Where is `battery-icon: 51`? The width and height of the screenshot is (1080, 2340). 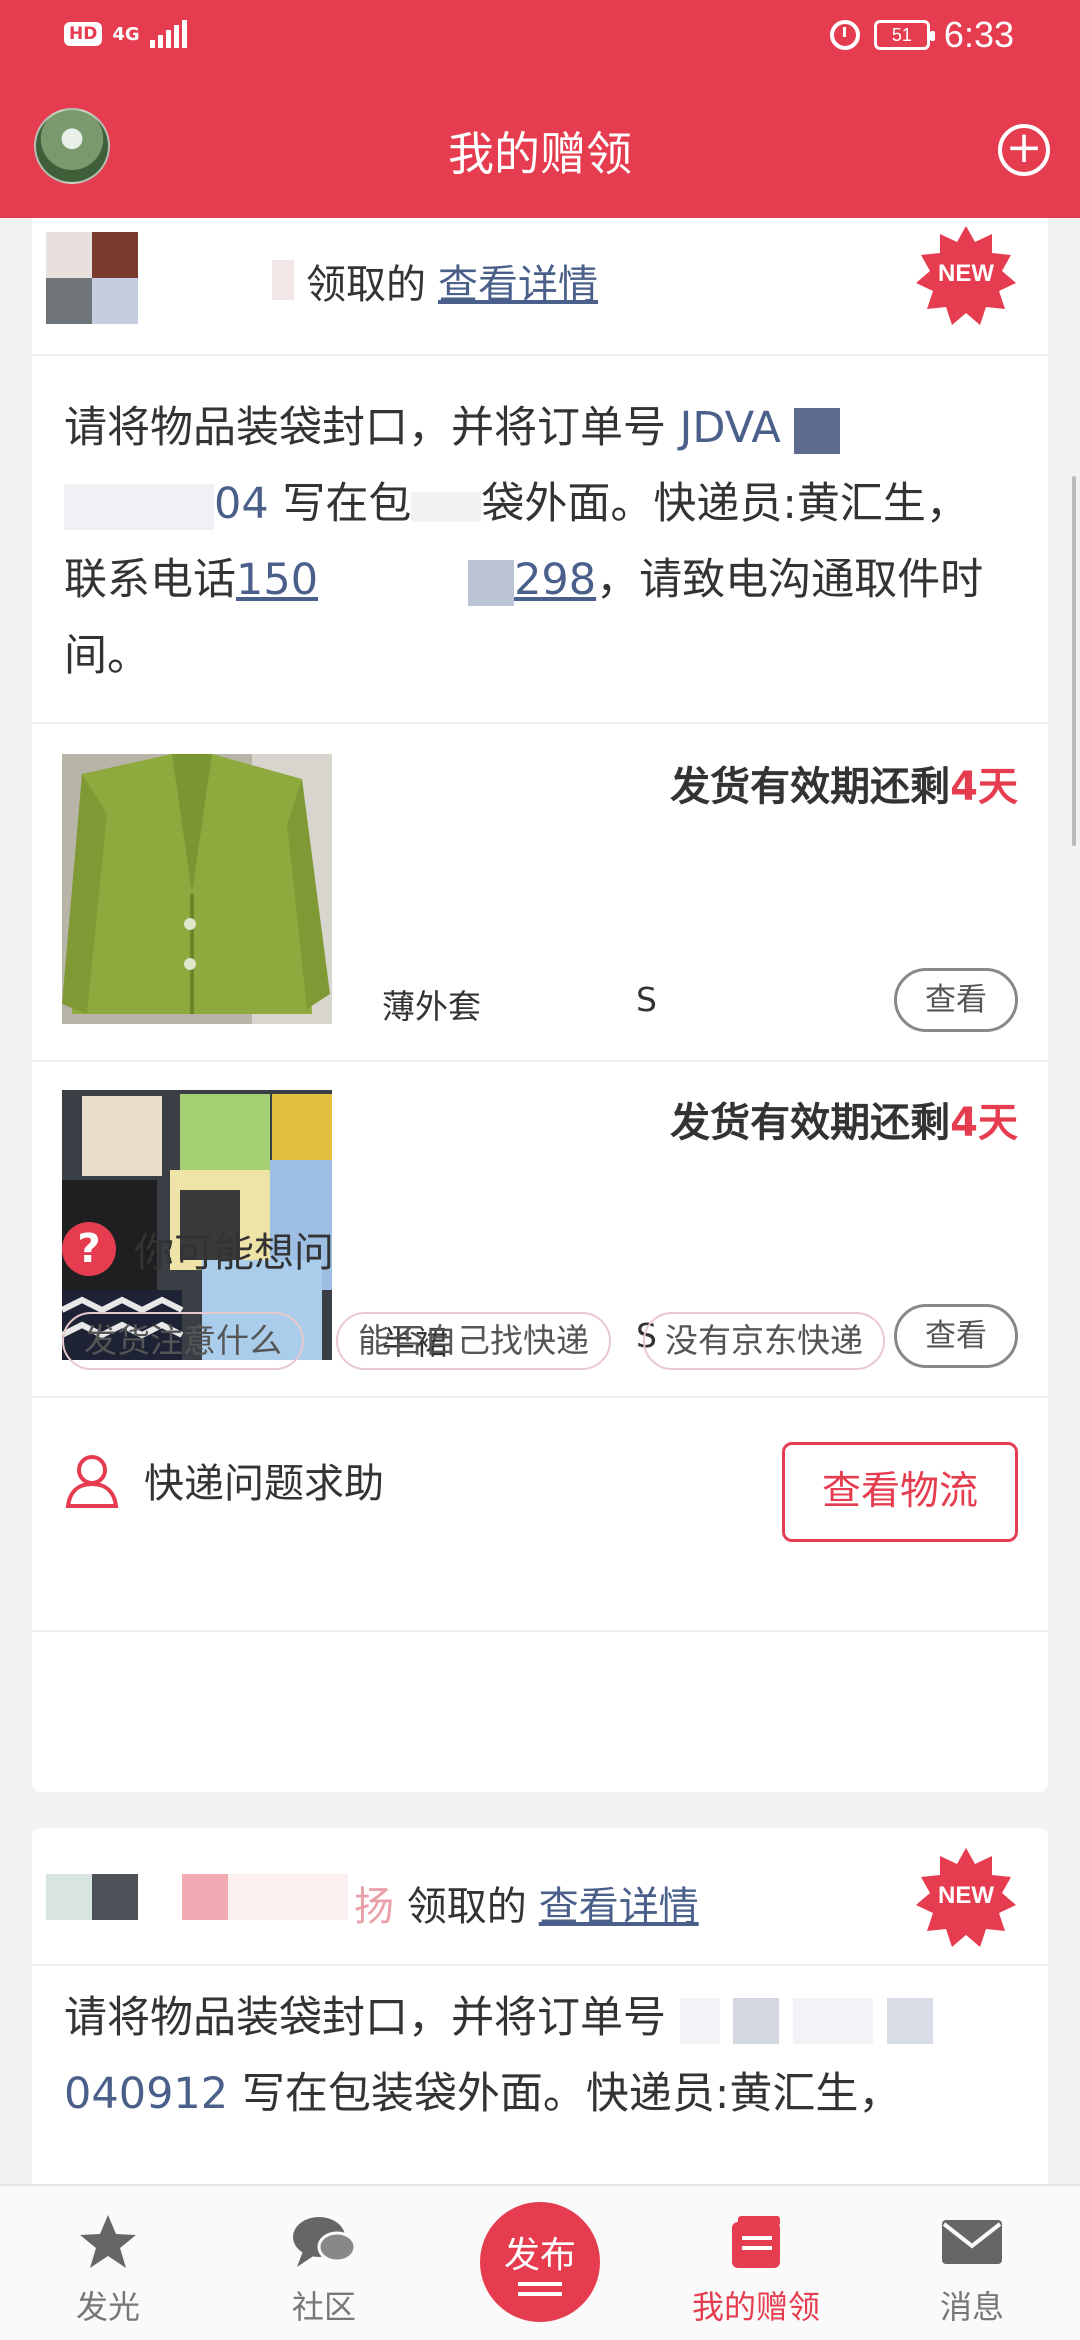
battery-icon: 51 is located at coordinates (904, 35).